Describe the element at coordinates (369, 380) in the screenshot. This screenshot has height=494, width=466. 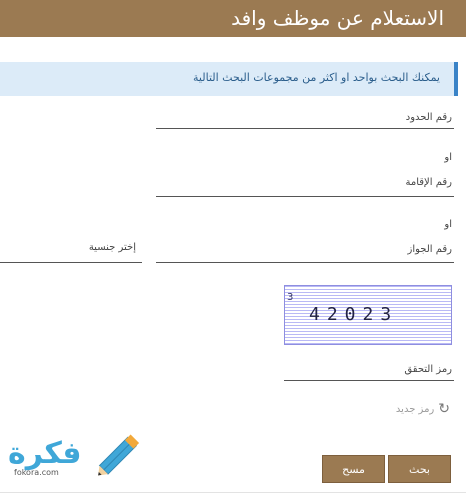
I see `verification-code-underline` at that location.